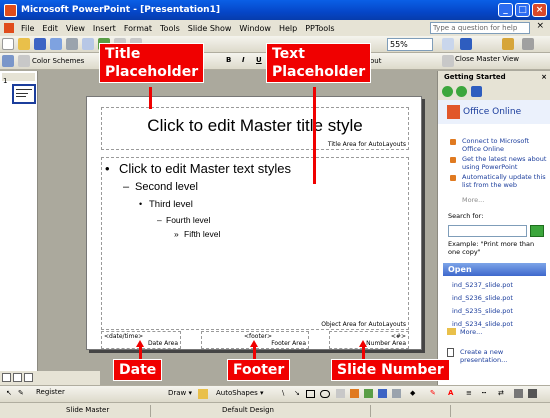  What do you see at coordinates (17, 377) in the screenshot?
I see `slide-sorter-view-icon` at bounding box center [17, 377].